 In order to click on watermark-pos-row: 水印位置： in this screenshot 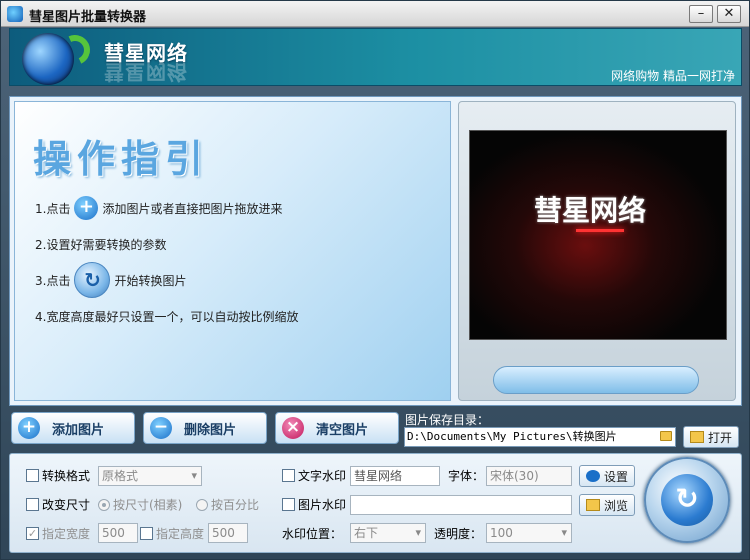, I will do `click(312, 533)`.